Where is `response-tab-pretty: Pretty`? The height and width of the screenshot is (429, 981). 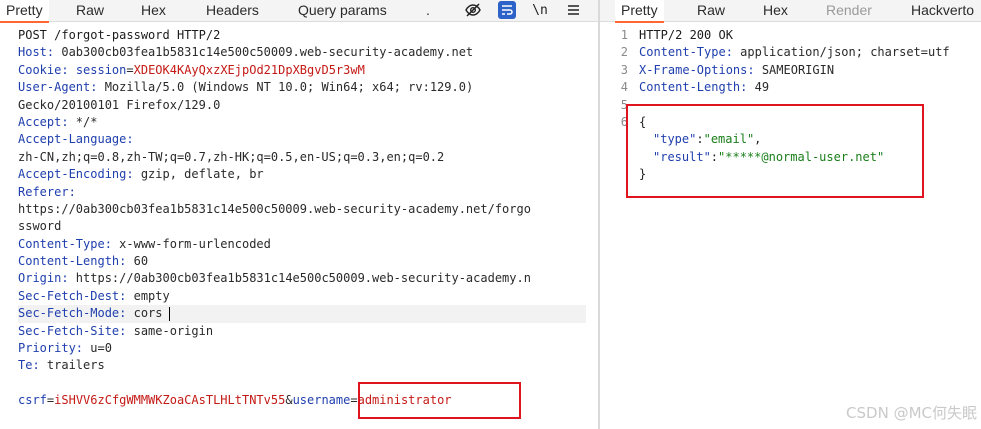 response-tab-pretty: Pretty is located at coordinates (639, 11).